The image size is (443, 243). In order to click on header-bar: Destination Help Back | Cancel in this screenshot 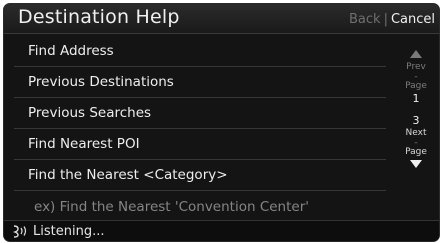, I will do `click(221, 19)`.